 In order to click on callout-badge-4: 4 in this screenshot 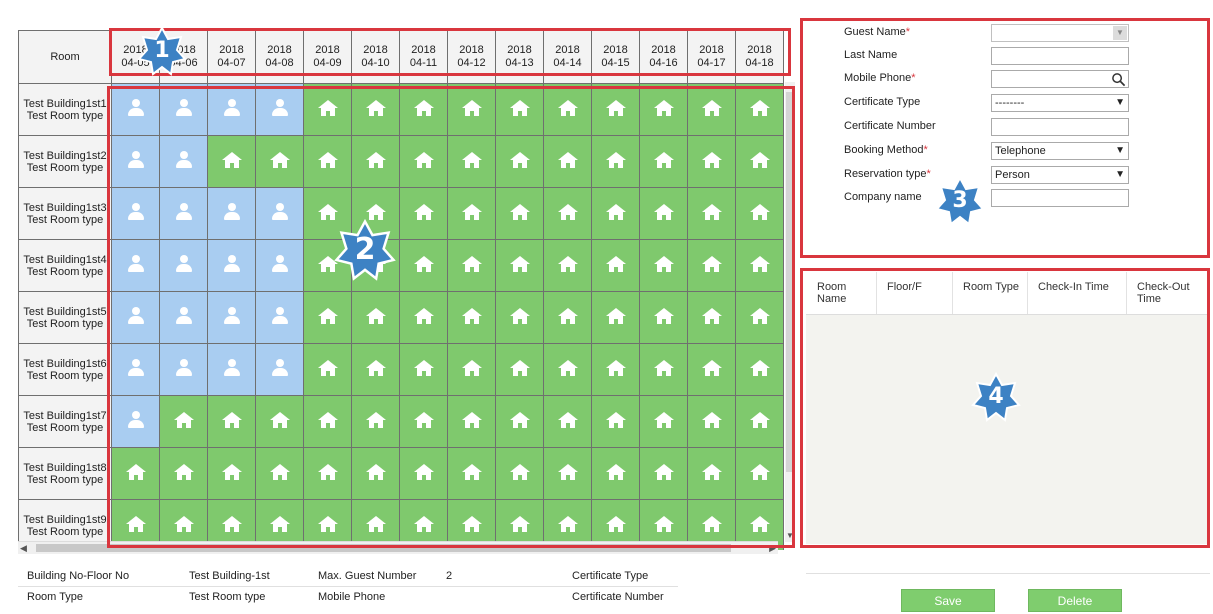, I will do `click(996, 396)`.